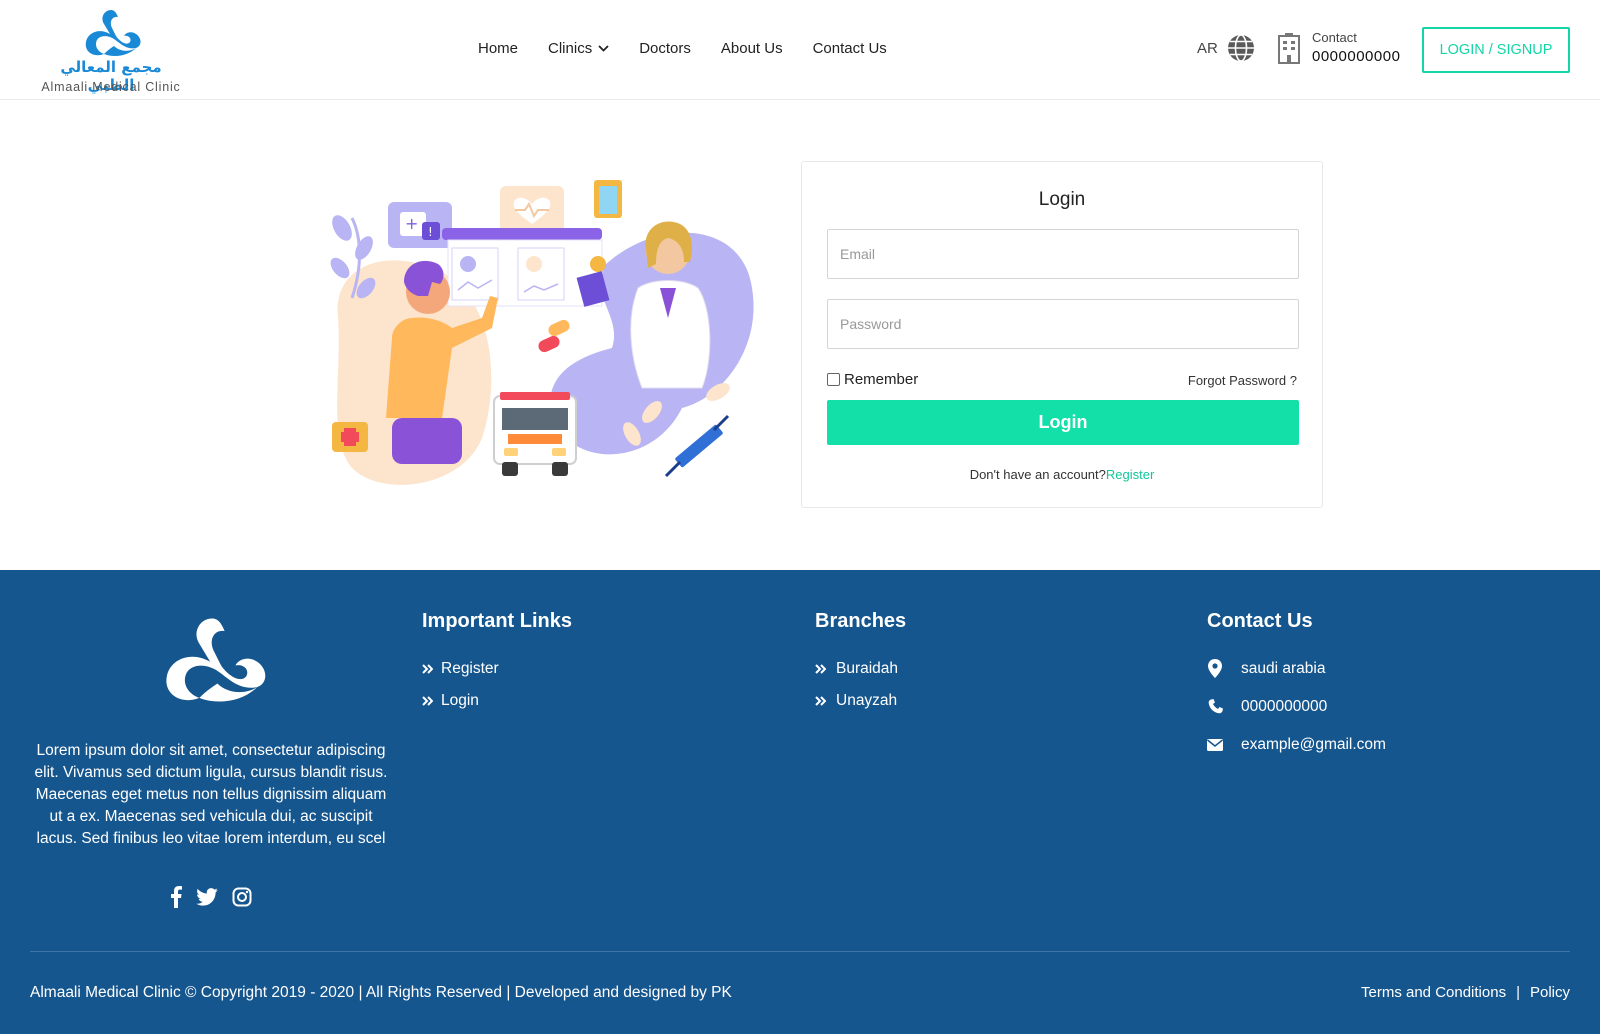  I want to click on branches-column: Branches Buraidah Unayzah, so click(860, 666).